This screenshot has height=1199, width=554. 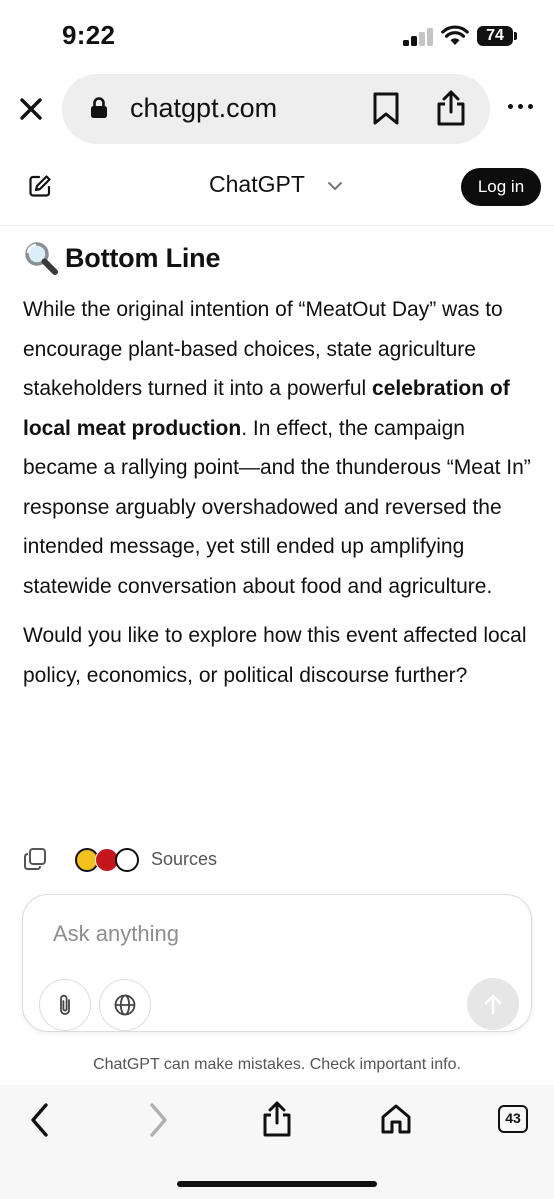 What do you see at coordinates (158, 1120) in the screenshot?
I see `forward-icon` at bounding box center [158, 1120].